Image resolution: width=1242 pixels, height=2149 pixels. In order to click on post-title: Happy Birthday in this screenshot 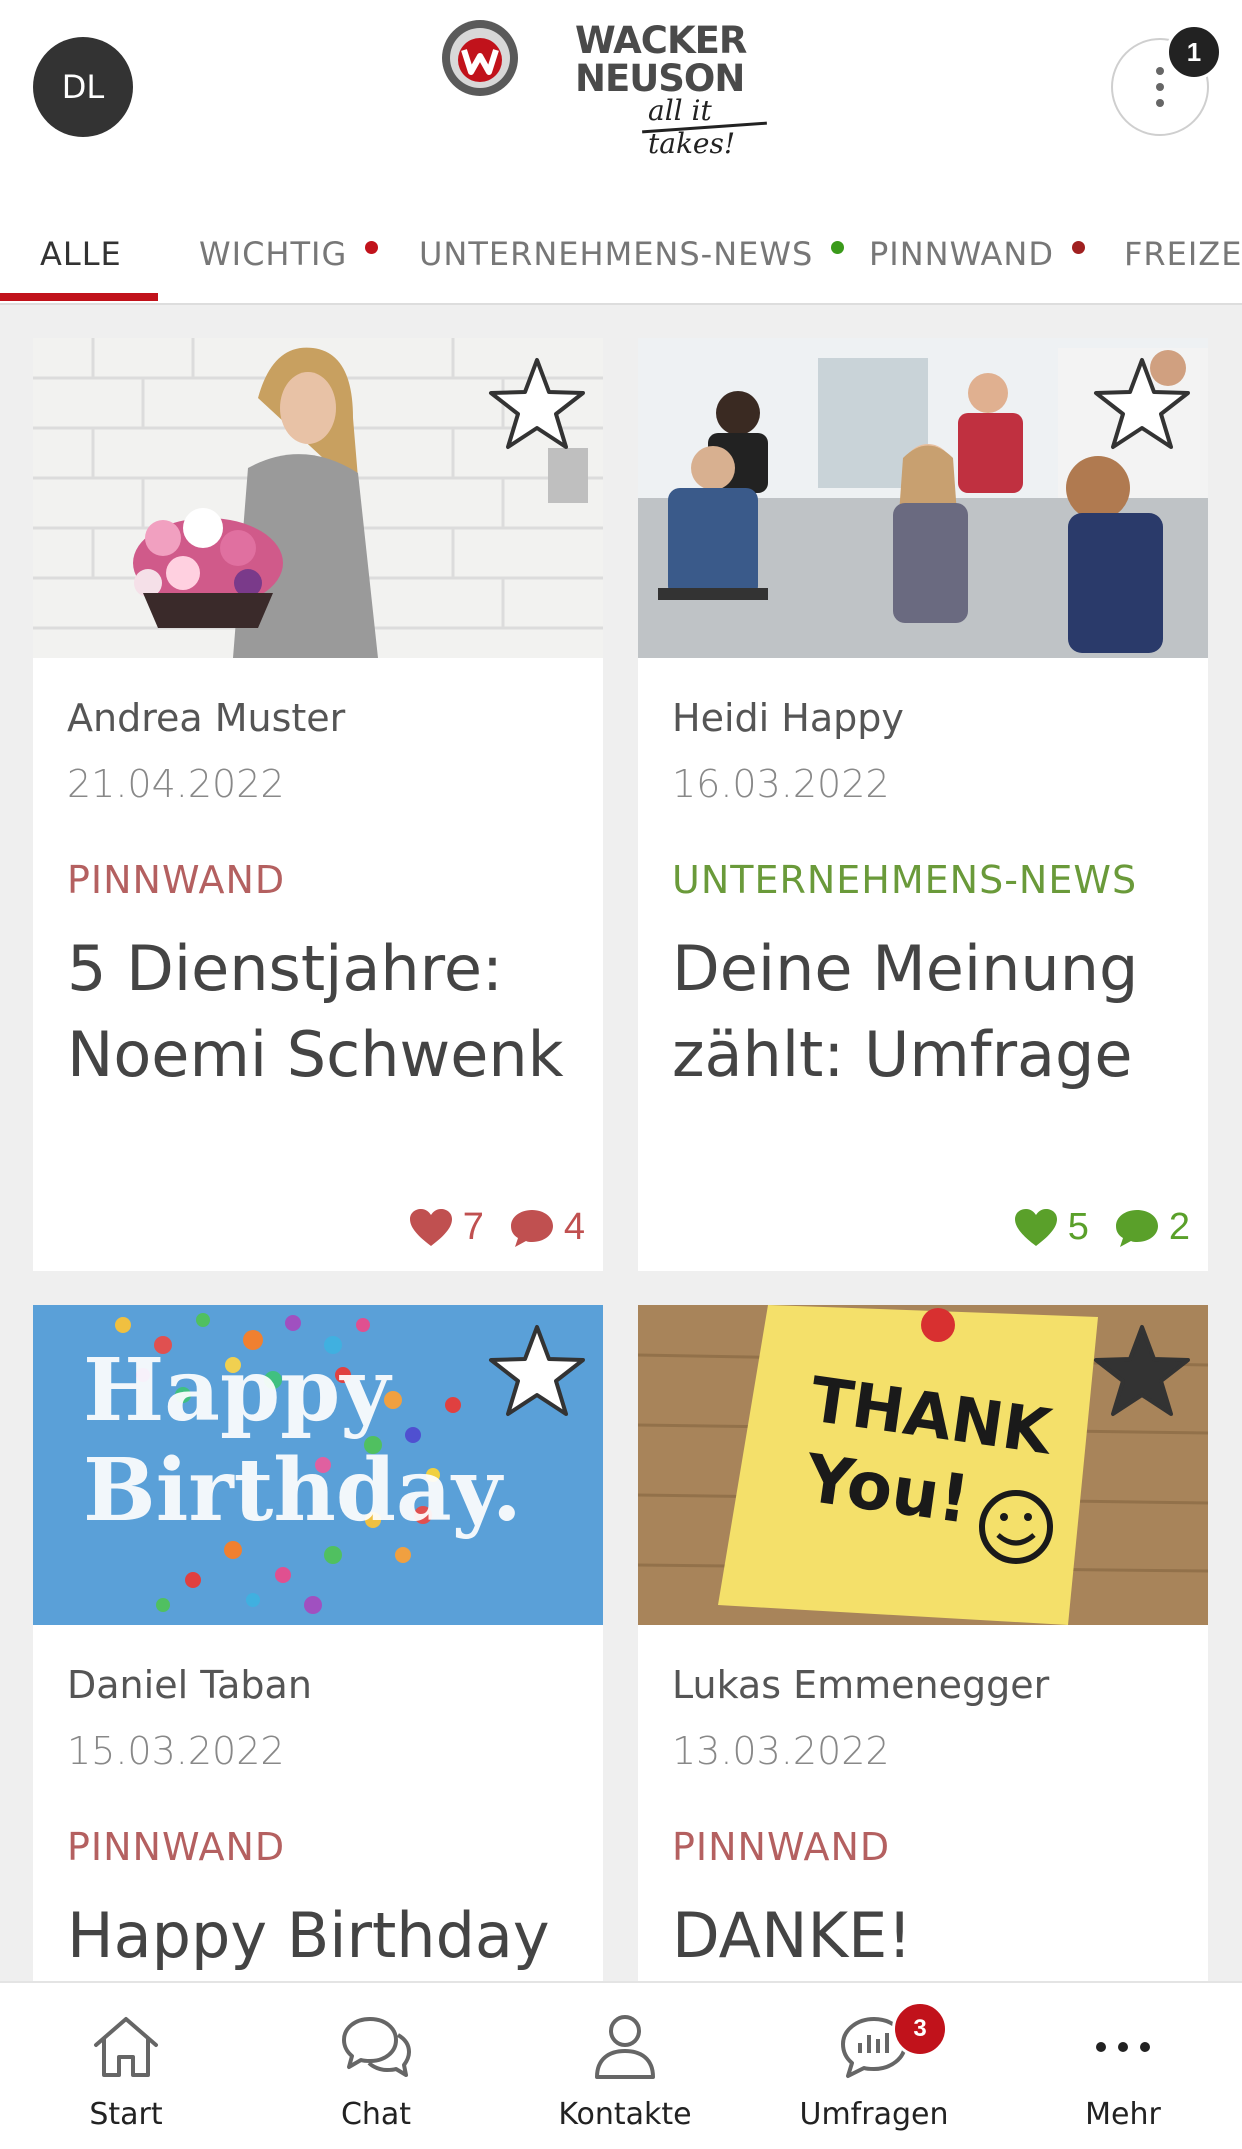, I will do `click(308, 1935)`.